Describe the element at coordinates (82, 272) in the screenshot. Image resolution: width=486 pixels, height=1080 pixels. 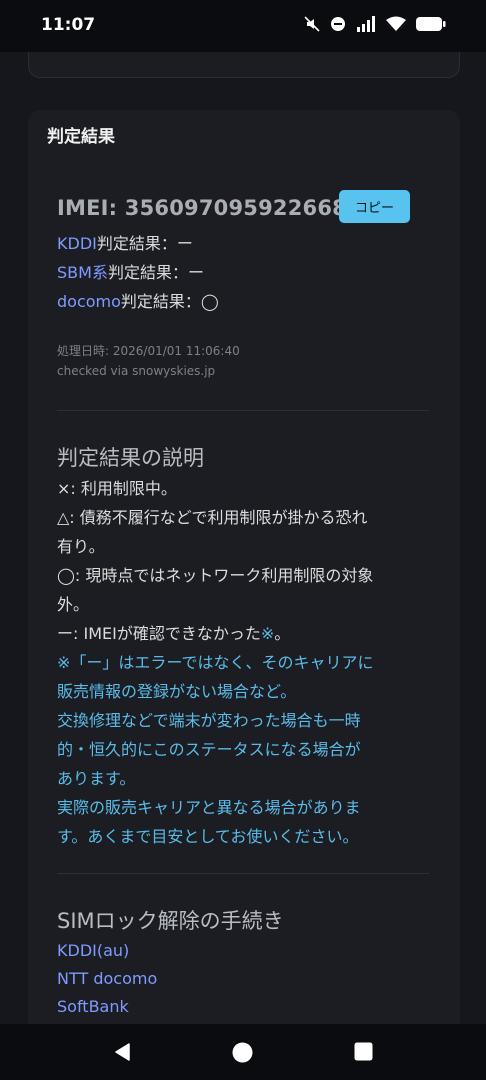
I see `carrier-link-sbm: SBM系` at that location.